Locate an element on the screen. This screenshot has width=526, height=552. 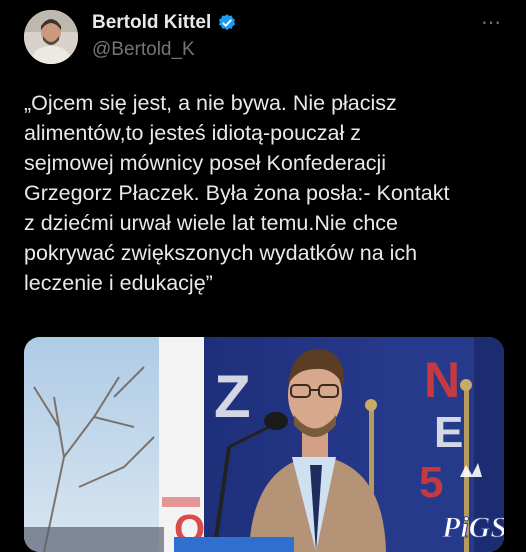
svg-text: E is located at coordinates (448, 432).